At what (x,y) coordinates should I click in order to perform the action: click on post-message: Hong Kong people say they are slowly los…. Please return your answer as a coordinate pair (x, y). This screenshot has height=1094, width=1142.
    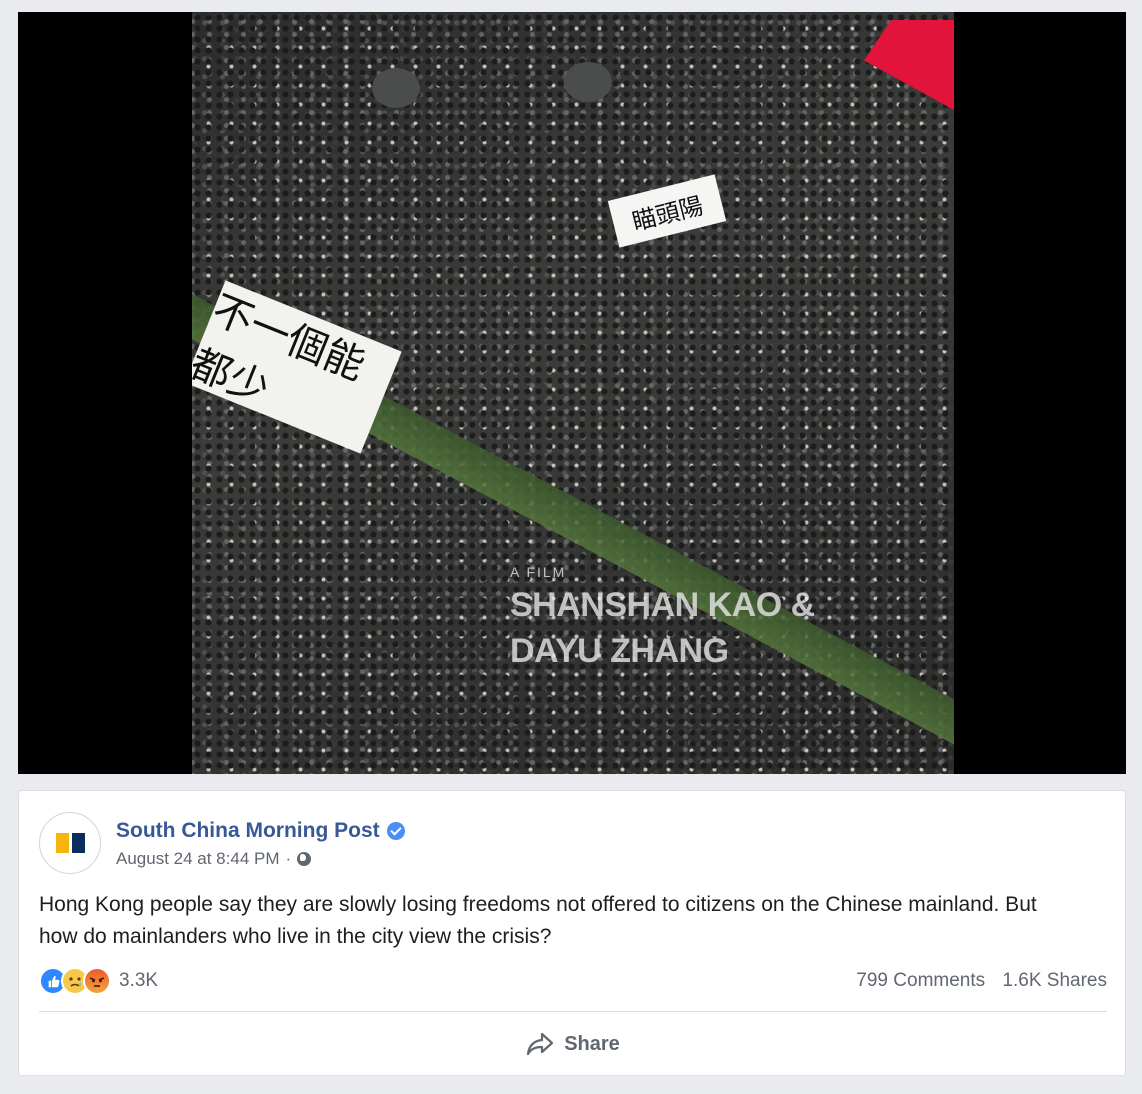
    Looking at the image, I should click on (538, 920).